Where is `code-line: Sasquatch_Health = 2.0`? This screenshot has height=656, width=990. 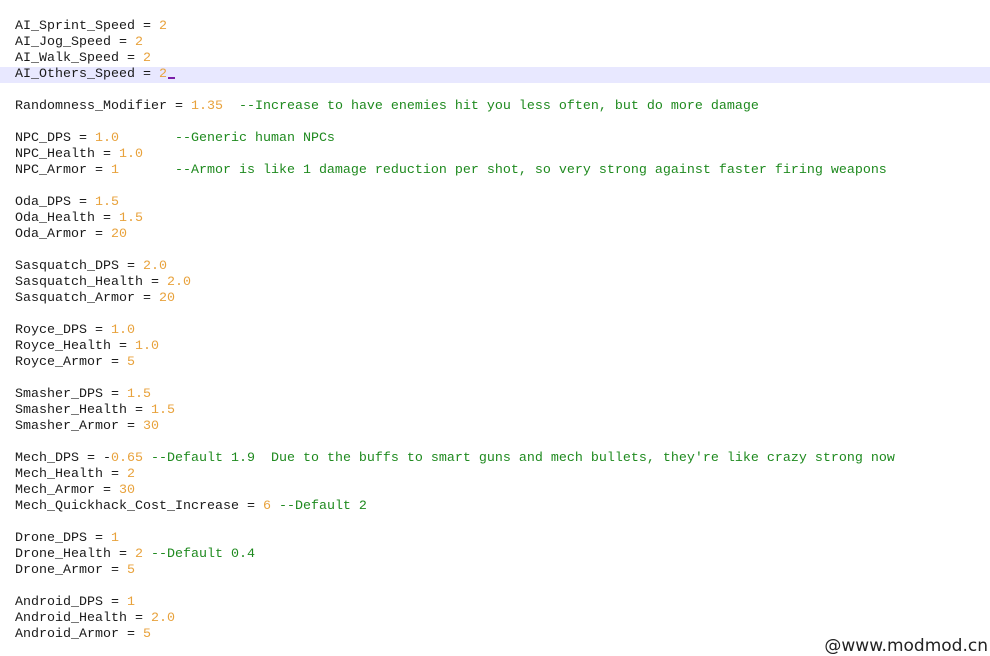
code-line: Sasquatch_Health = 2.0 is located at coordinates (495, 283).